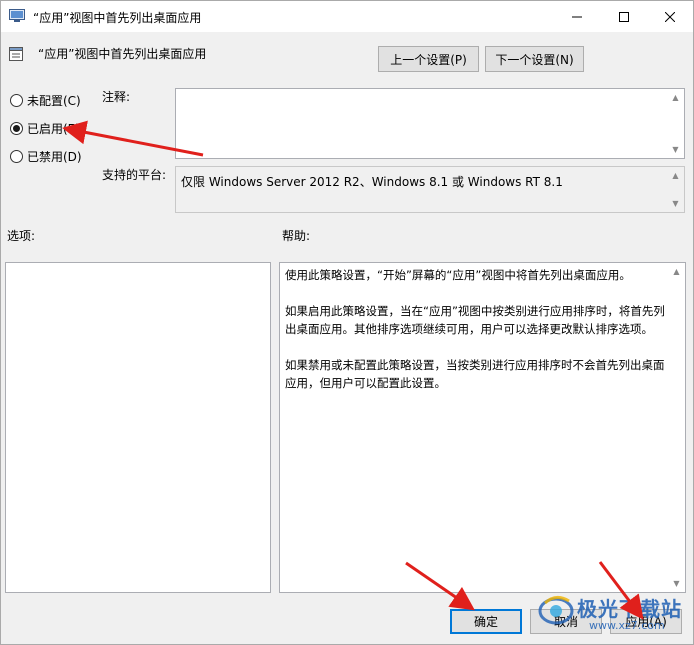  I want to click on maximize-icon, so click(624, 16).